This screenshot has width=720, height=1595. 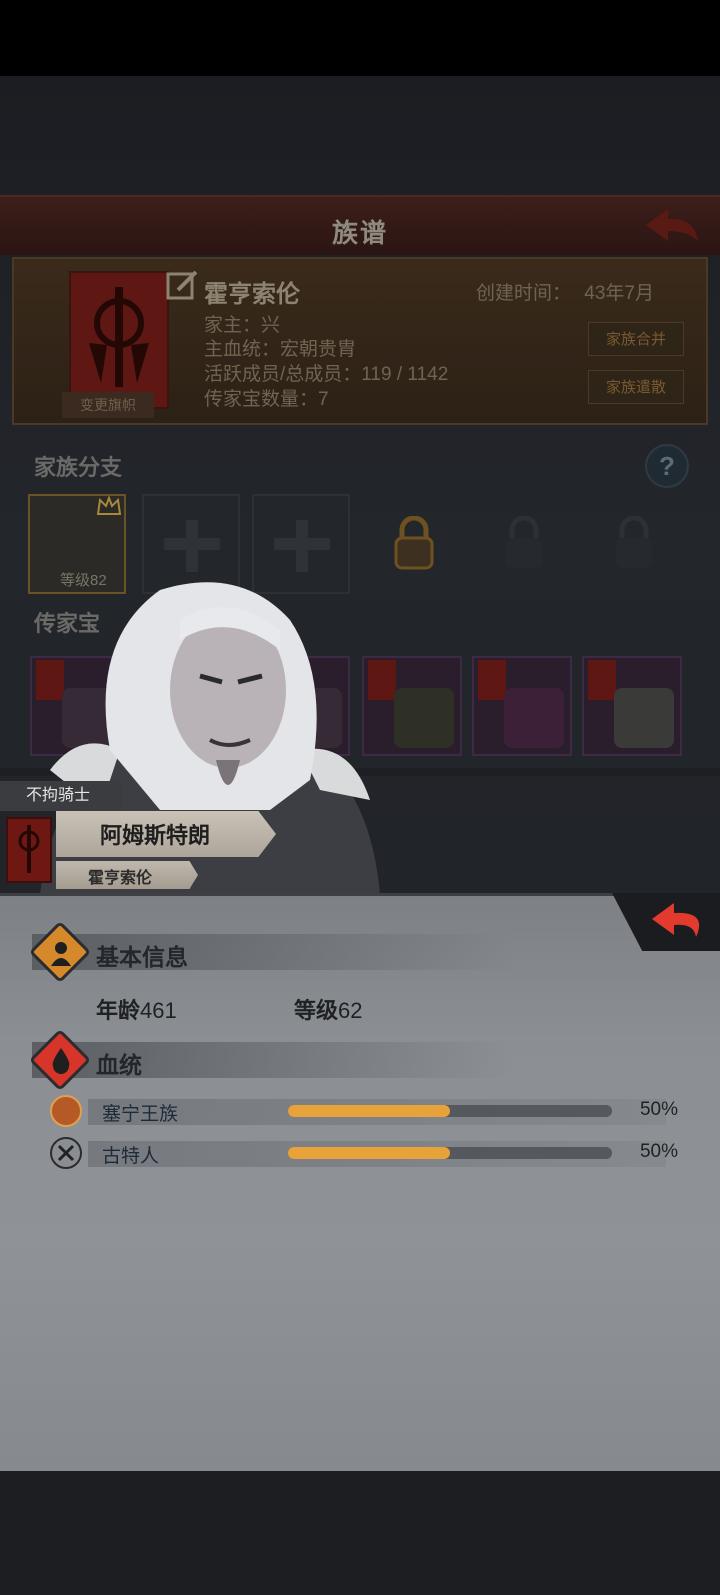 What do you see at coordinates (61, 954) in the screenshot?
I see `person-glyph-icon` at bounding box center [61, 954].